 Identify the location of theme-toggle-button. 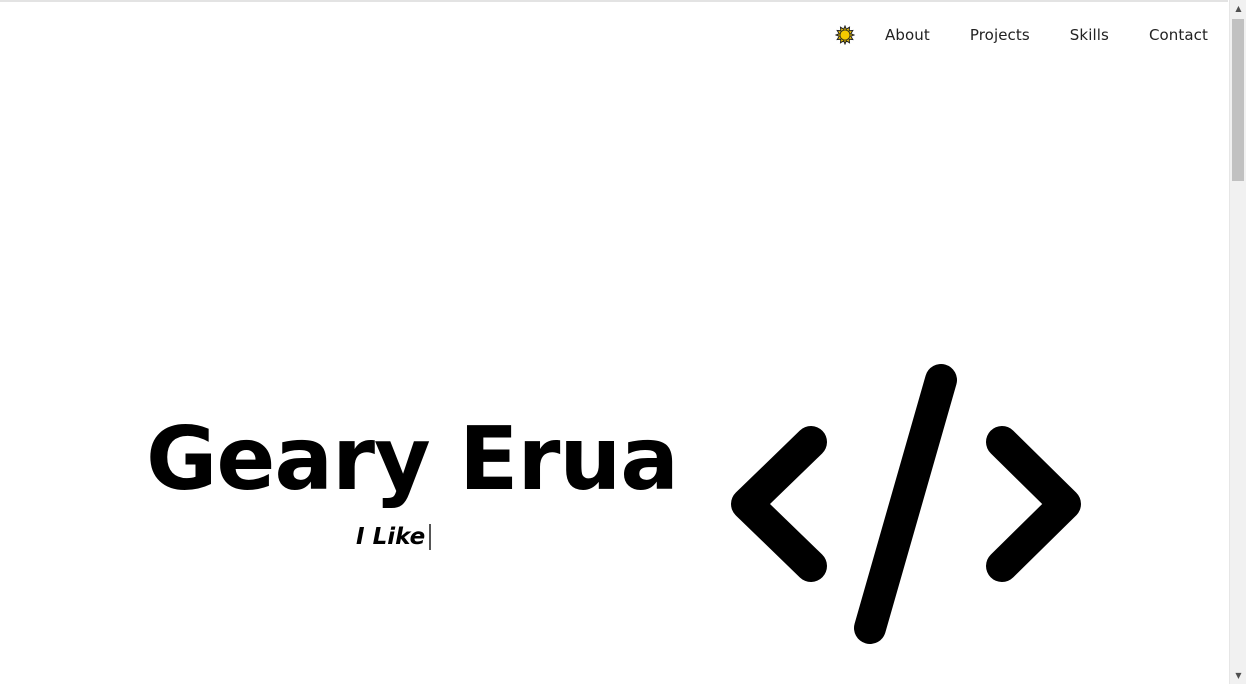
(845, 35).